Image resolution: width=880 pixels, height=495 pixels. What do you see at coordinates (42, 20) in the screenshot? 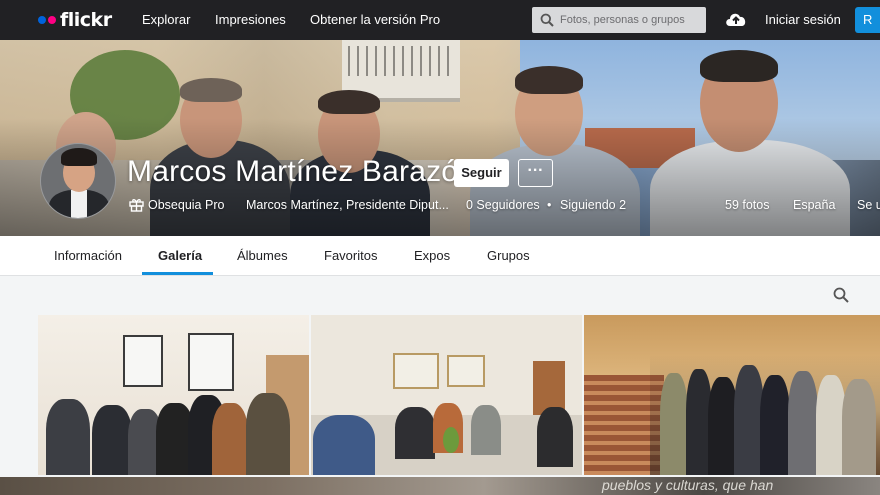
I see `logo-blue-dot` at bounding box center [42, 20].